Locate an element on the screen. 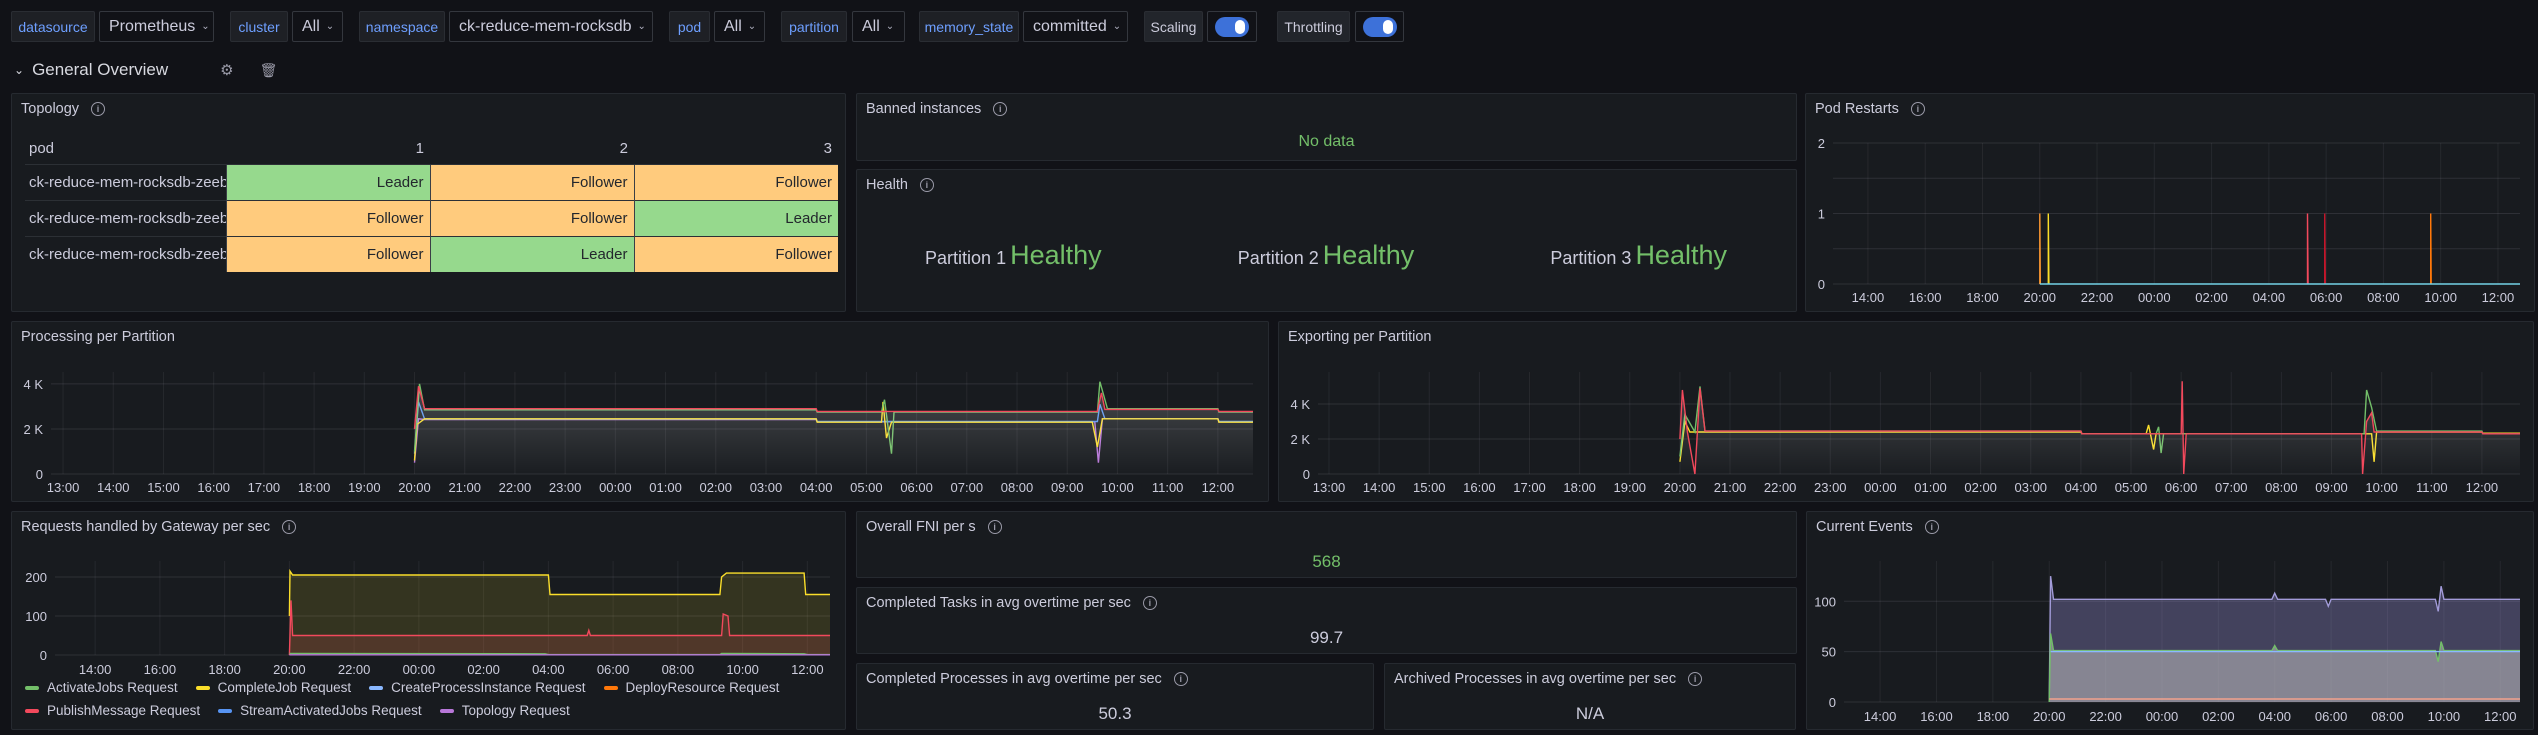  scaling-toggle is located at coordinates (1232, 26).